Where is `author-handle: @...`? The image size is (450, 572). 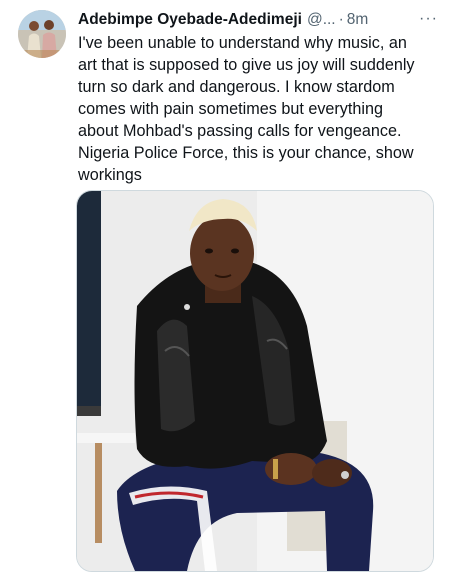 author-handle: @... is located at coordinates (321, 20).